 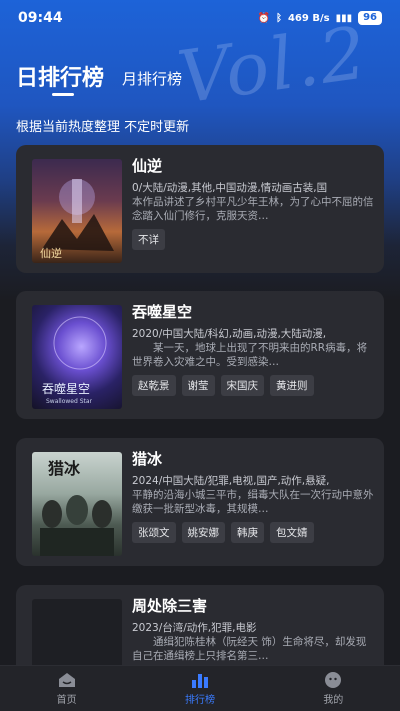 What do you see at coordinates (162, 312) in the screenshot?
I see `item-title: 吞噬星空` at bounding box center [162, 312].